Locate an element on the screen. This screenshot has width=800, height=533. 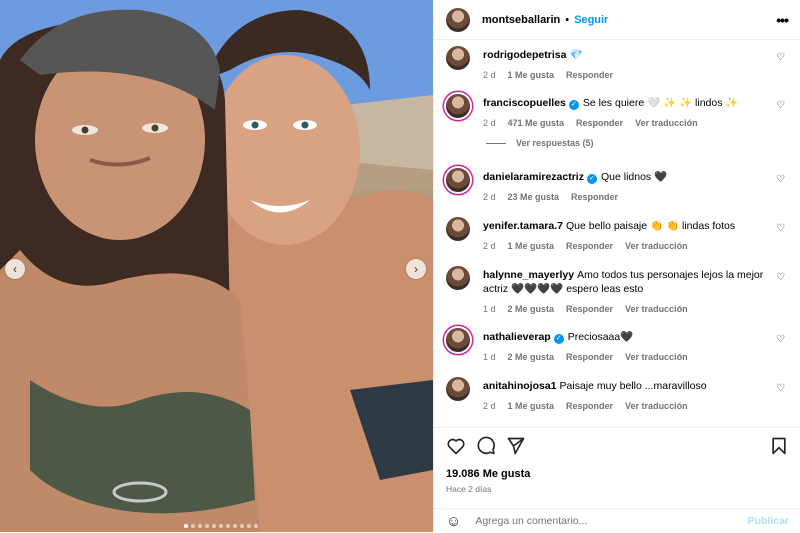
carousel-dots is located at coordinates (221, 526).